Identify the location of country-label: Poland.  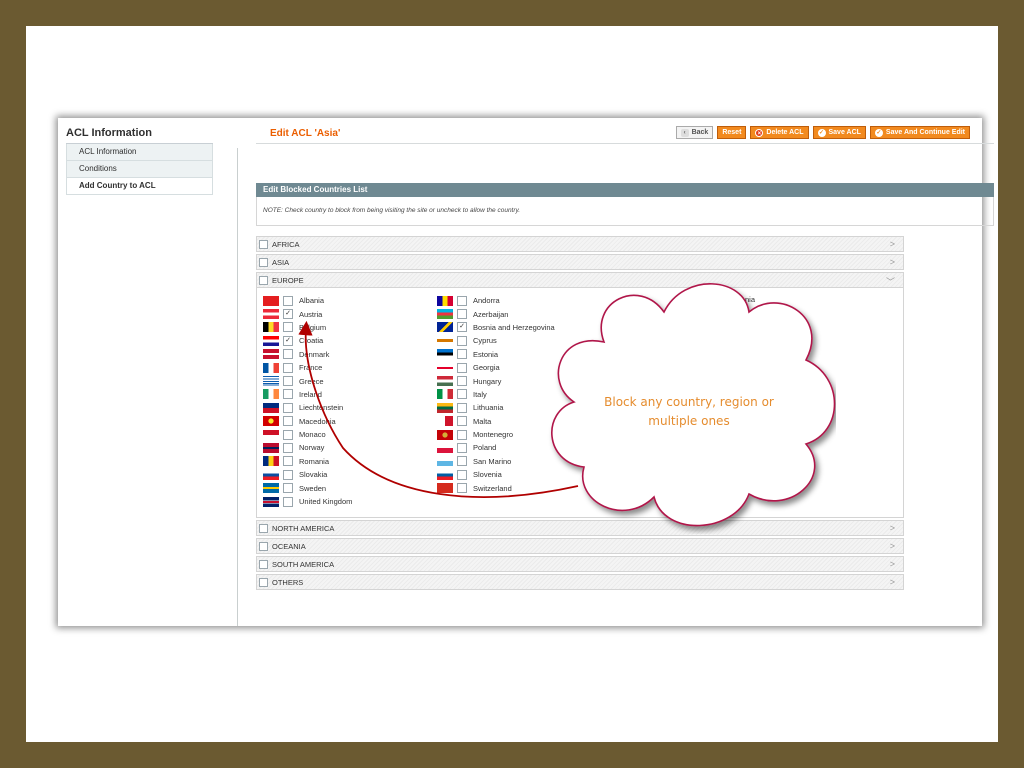
(485, 448).